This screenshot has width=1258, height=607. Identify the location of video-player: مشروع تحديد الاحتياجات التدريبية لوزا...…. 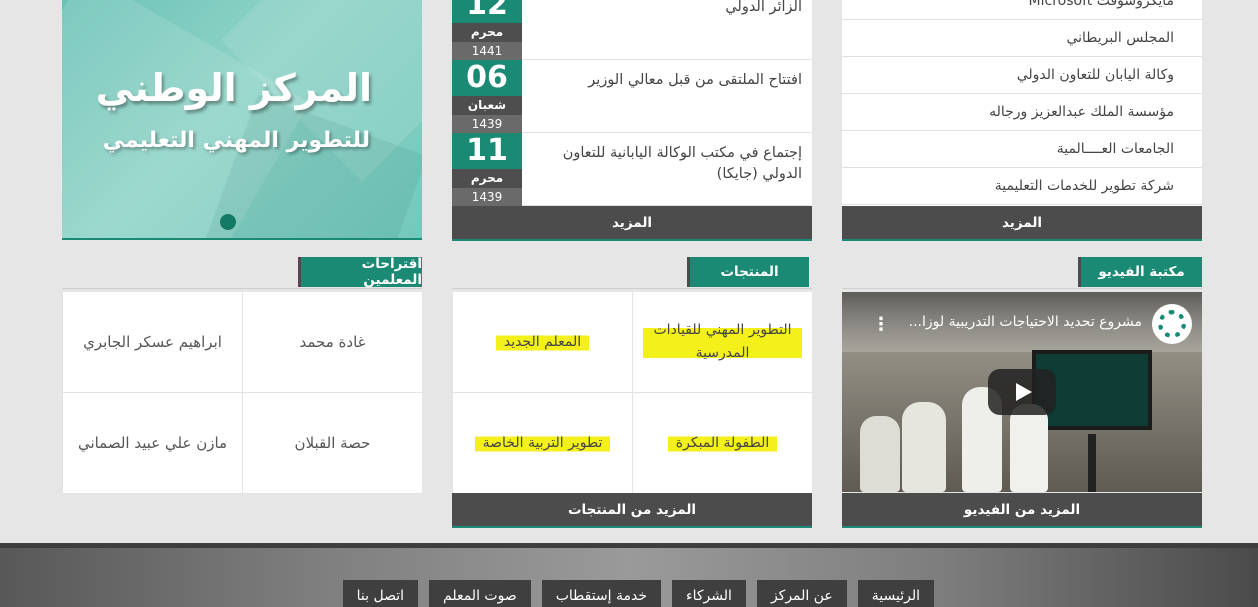
(1022, 392).